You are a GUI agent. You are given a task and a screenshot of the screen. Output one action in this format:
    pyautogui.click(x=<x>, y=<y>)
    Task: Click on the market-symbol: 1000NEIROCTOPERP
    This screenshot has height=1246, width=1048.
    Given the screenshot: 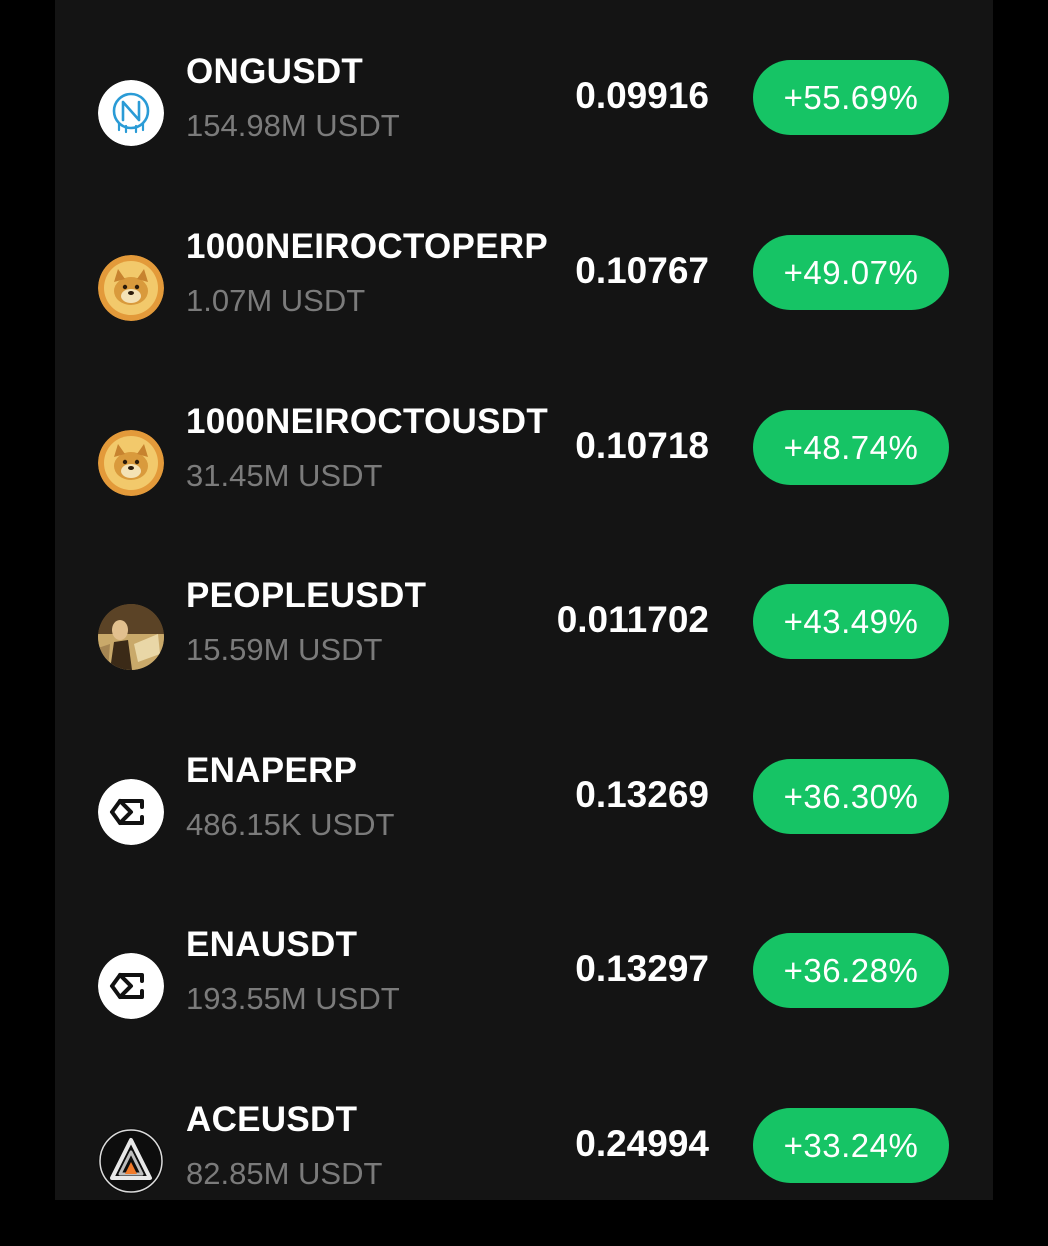 What is the action you would take?
    pyautogui.click(x=367, y=246)
    